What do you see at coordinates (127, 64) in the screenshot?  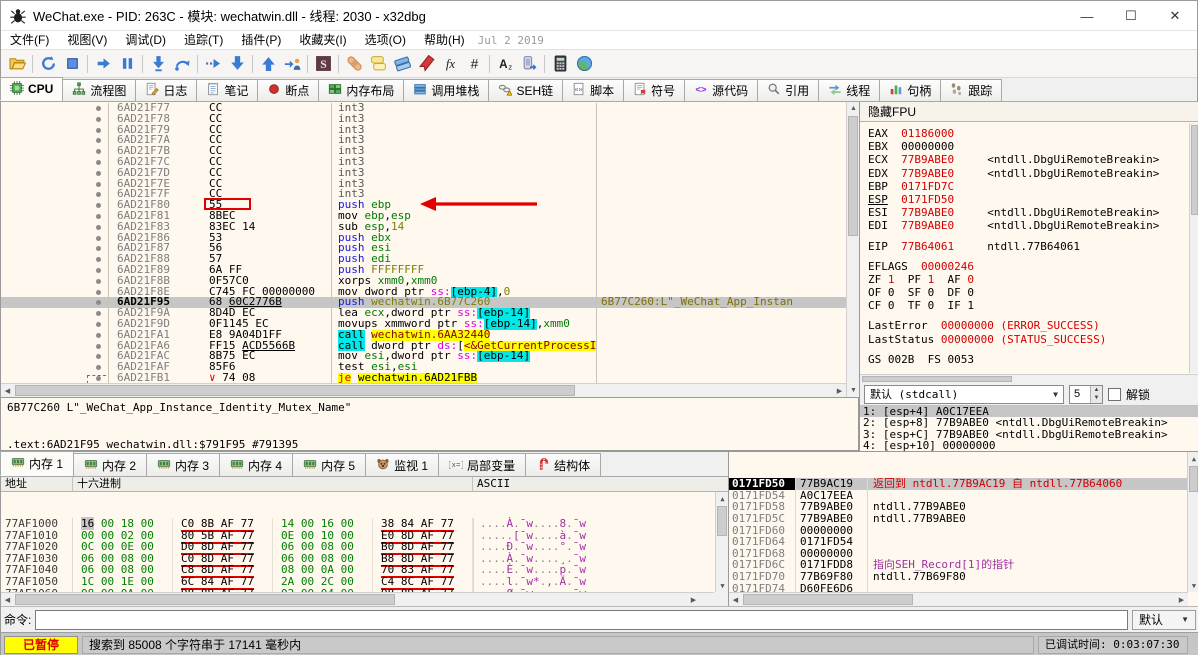 I see `pause-icon` at bounding box center [127, 64].